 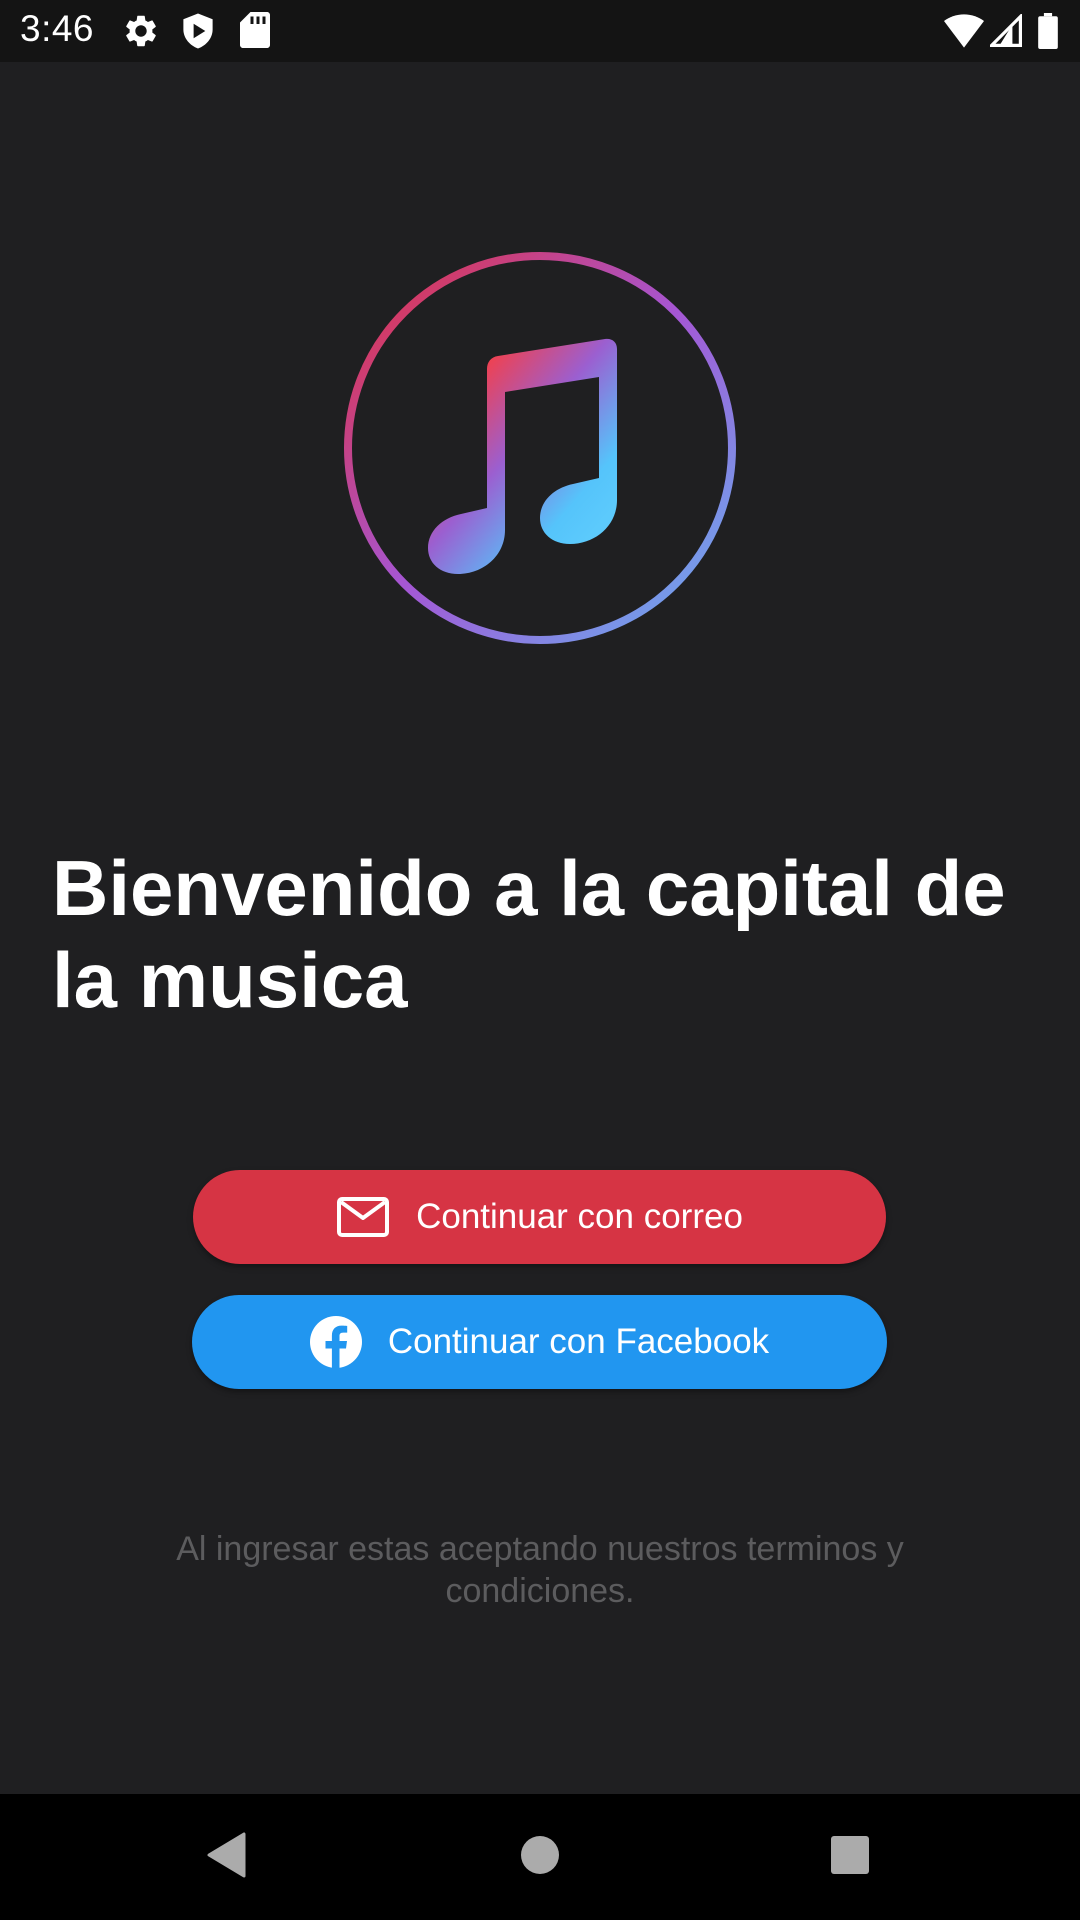 What do you see at coordinates (198, 33) in the screenshot?
I see `shield-play-icon` at bounding box center [198, 33].